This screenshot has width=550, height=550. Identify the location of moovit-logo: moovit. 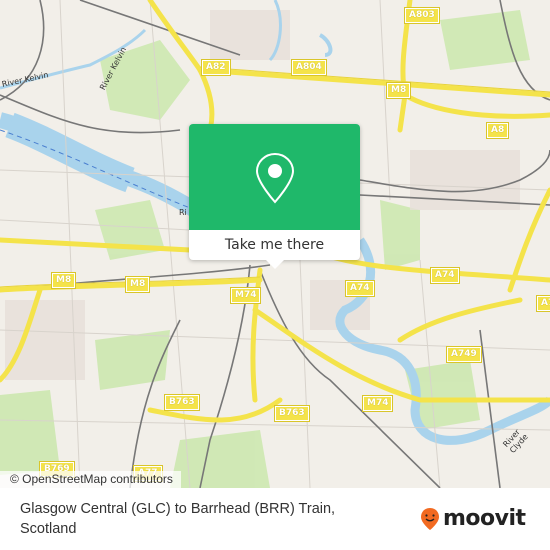
(473, 519).